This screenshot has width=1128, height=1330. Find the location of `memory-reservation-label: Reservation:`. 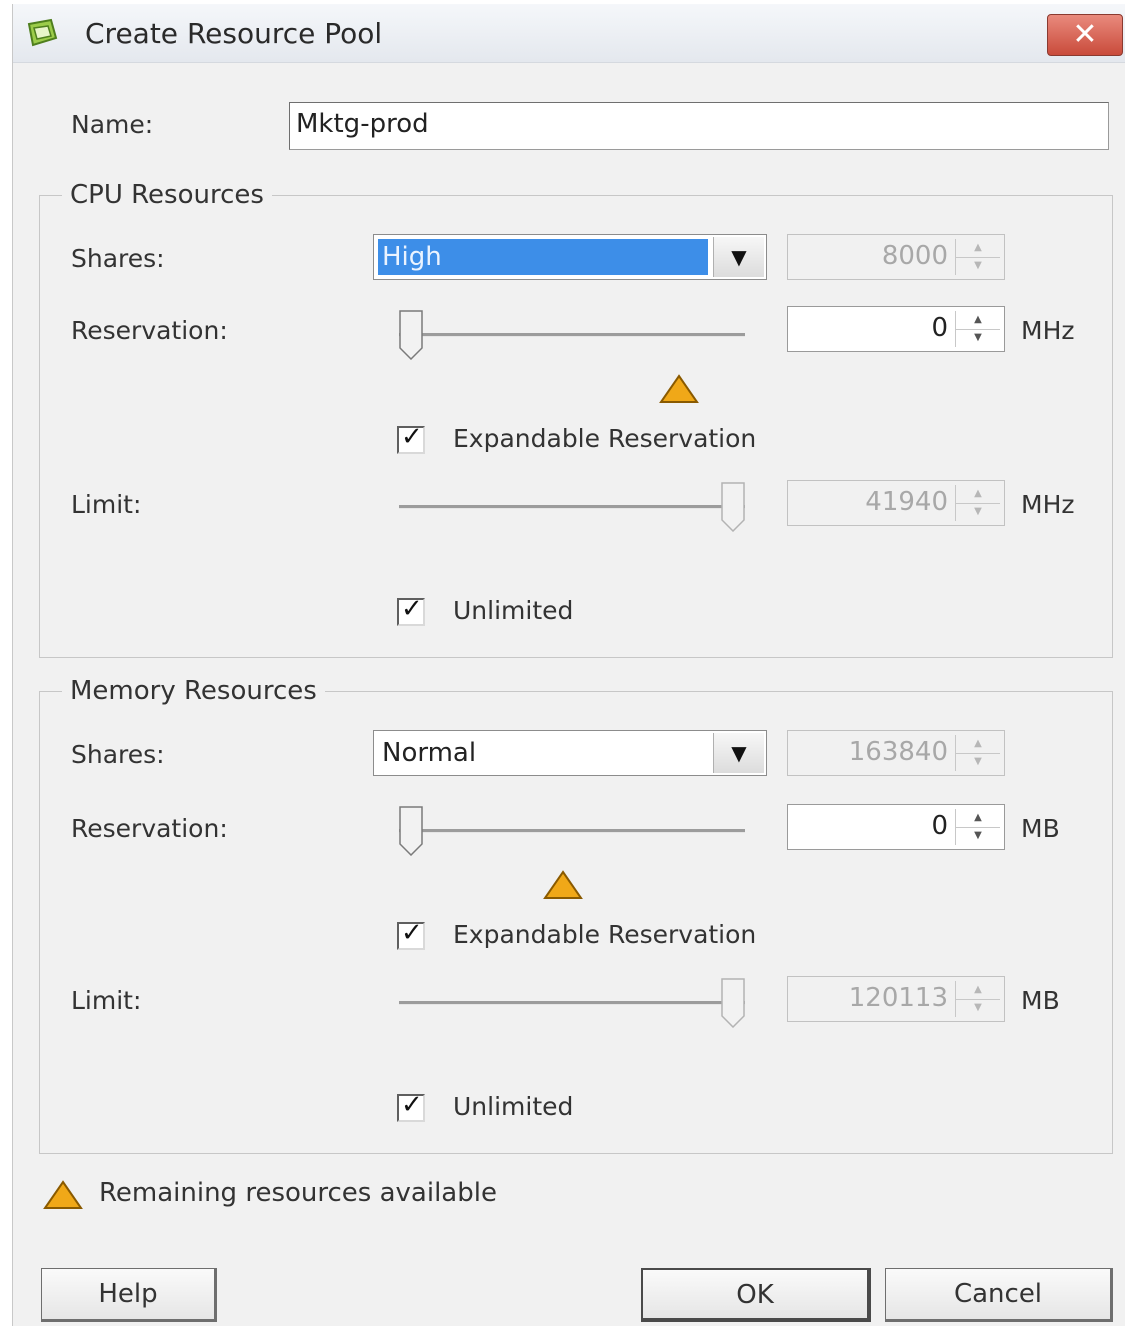

memory-reservation-label: Reservation: is located at coordinates (149, 828).